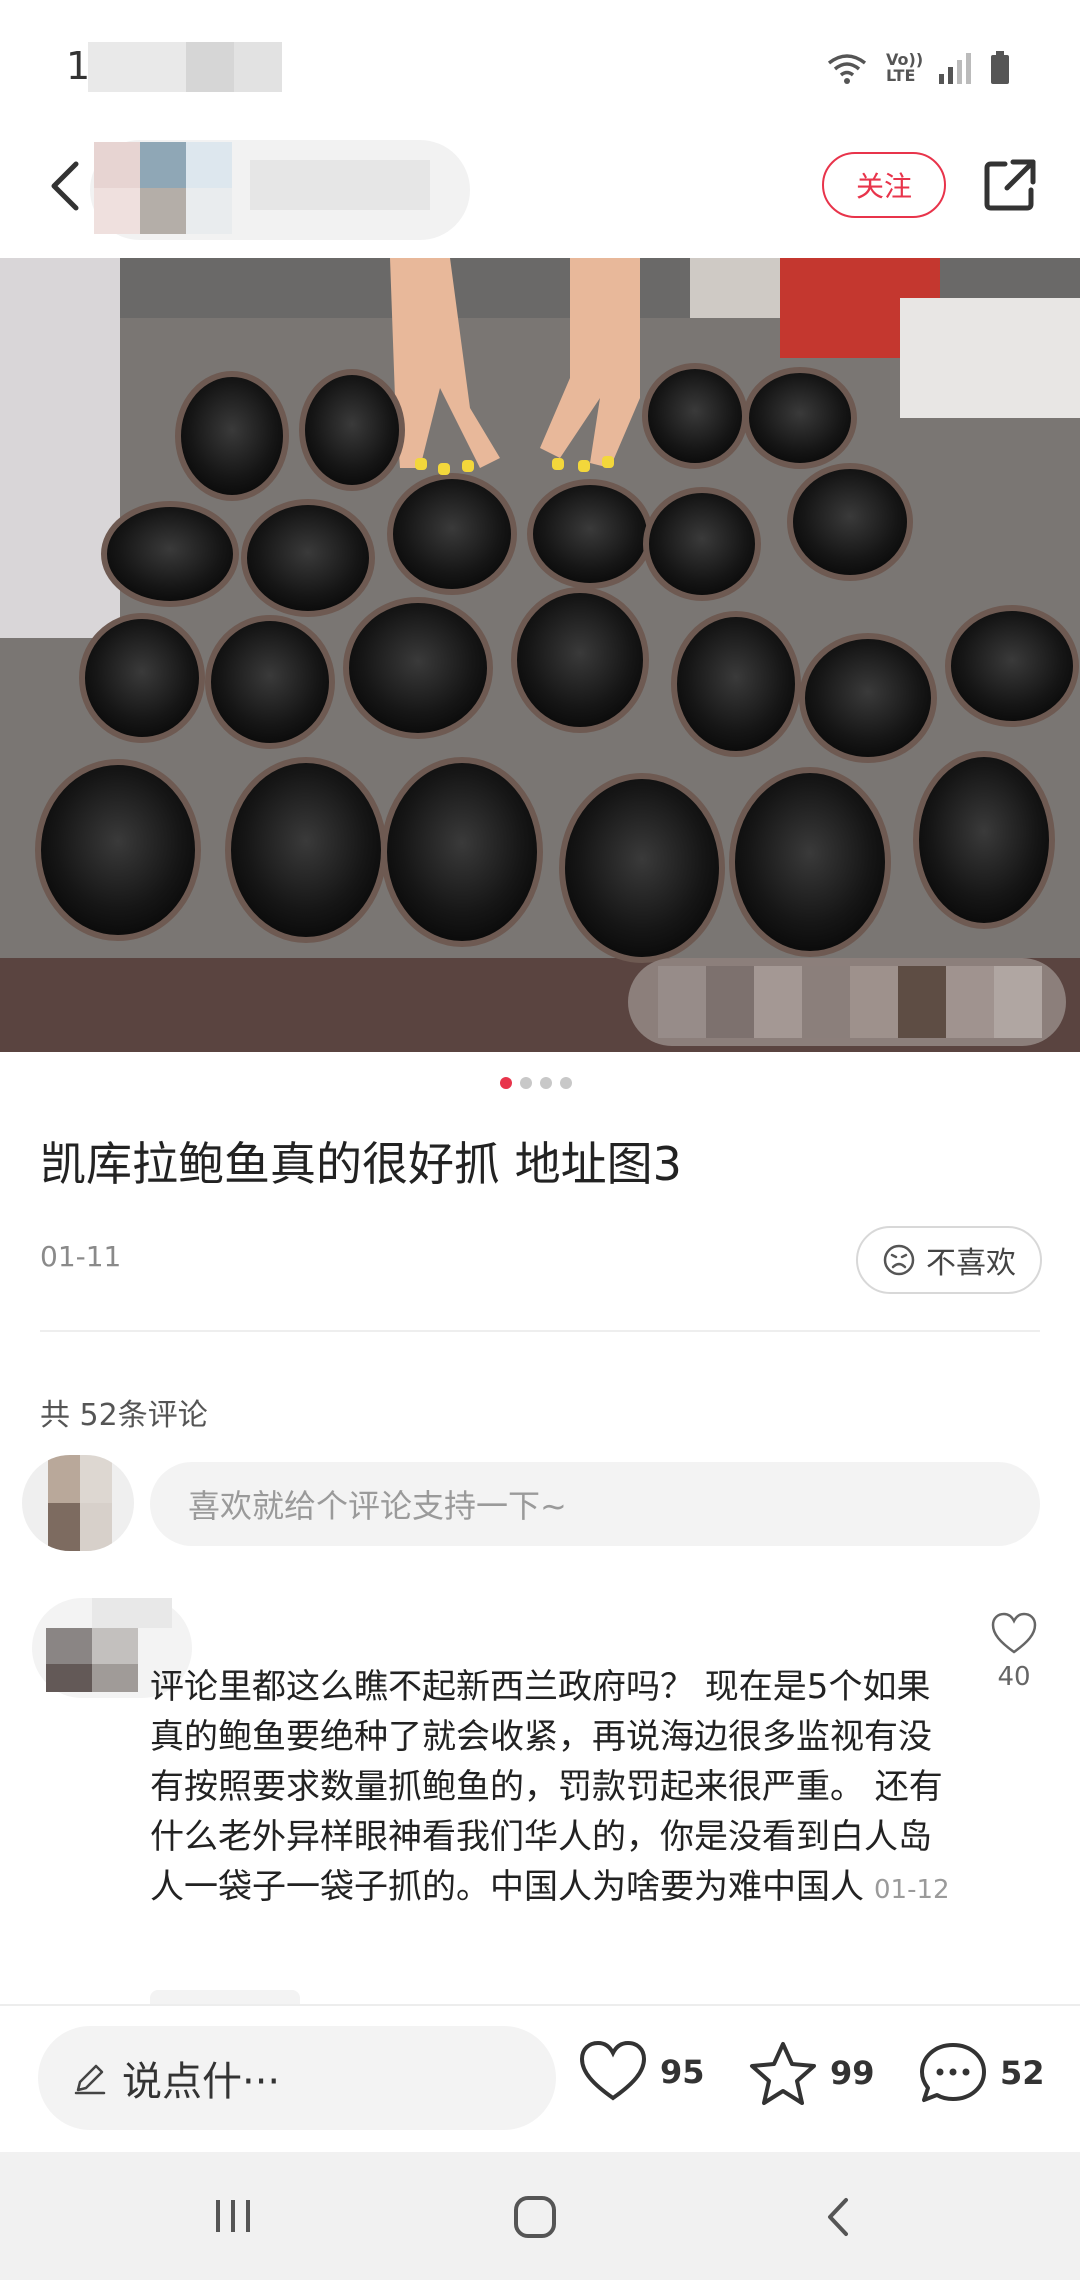 The height and width of the screenshot is (2280, 1080). What do you see at coordinates (297, 2078) in the screenshot?
I see `say-something-input: 说点什···` at bounding box center [297, 2078].